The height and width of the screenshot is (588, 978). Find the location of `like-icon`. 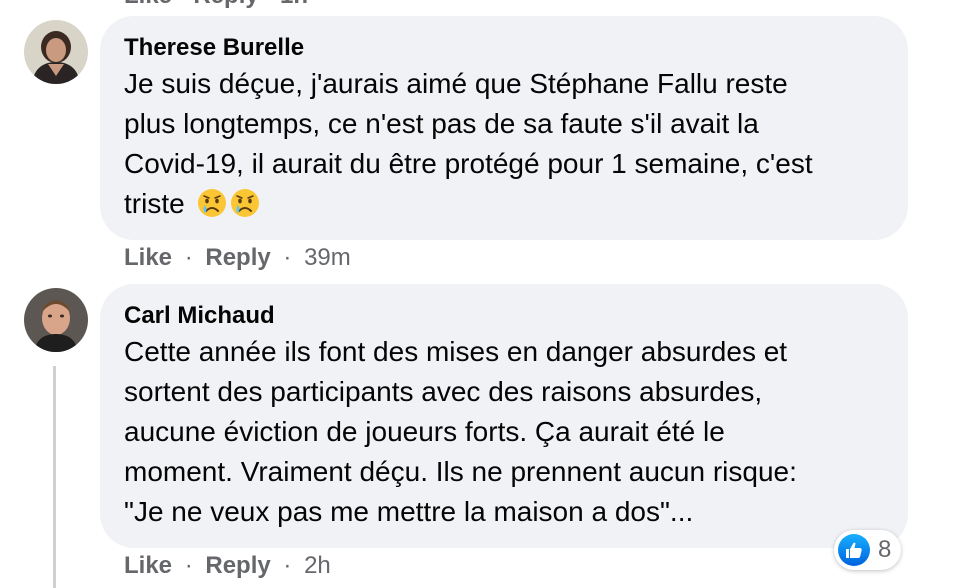

like-icon is located at coordinates (854, 550).